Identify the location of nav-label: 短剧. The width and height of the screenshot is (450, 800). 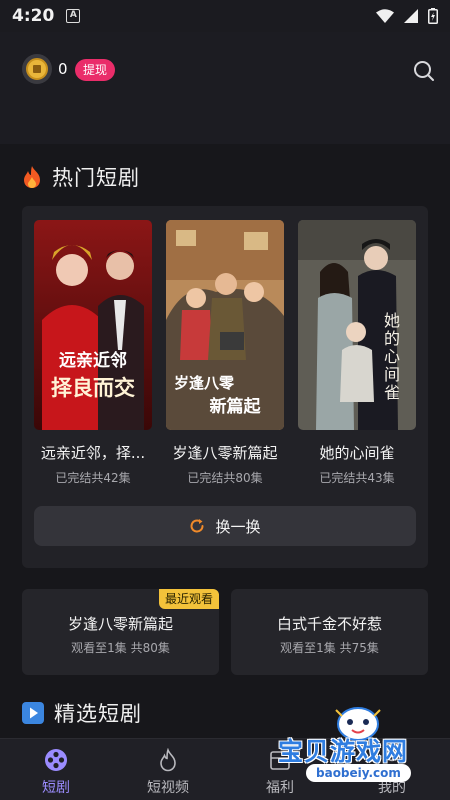
(56, 788).